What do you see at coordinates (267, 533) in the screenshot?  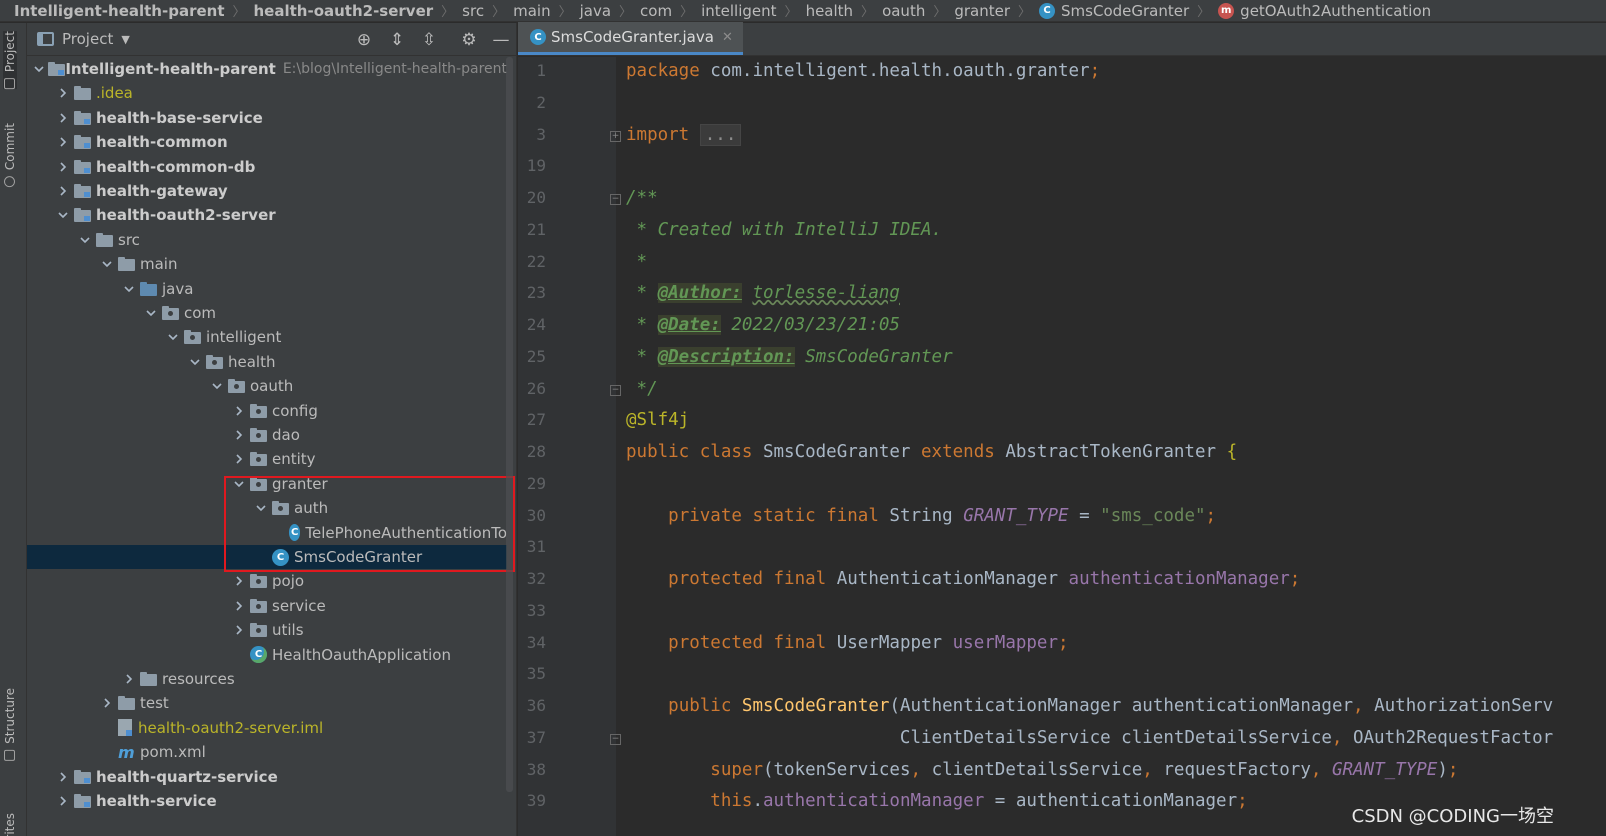 I see `tree-item: C TelePhoneAuthenticationTo` at bounding box center [267, 533].